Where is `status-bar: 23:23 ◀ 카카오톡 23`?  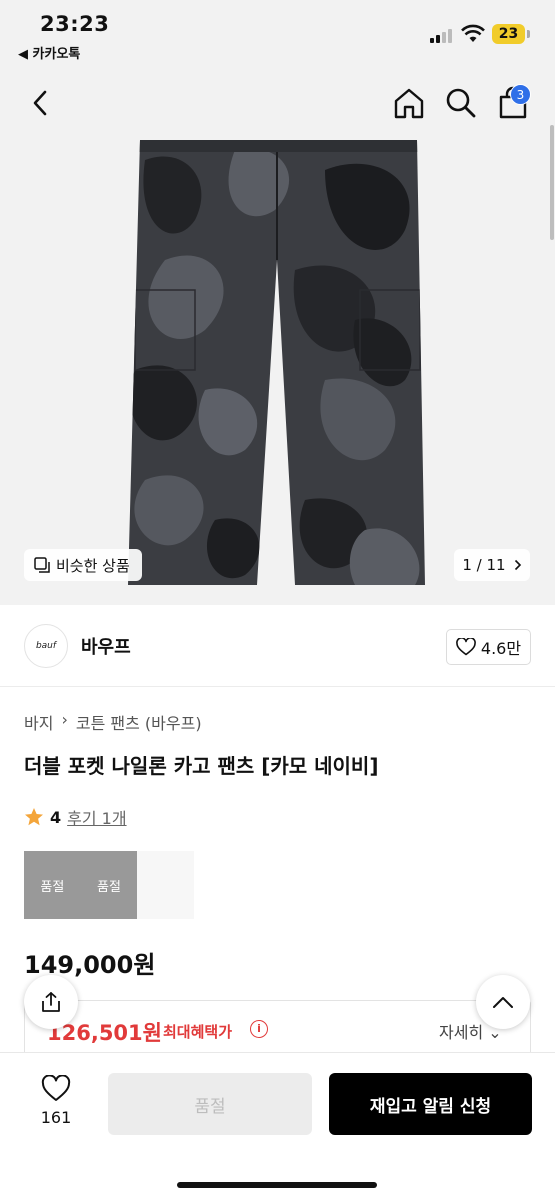 status-bar: 23:23 ◀ 카카오톡 23 is located at coordinates (277, 35).